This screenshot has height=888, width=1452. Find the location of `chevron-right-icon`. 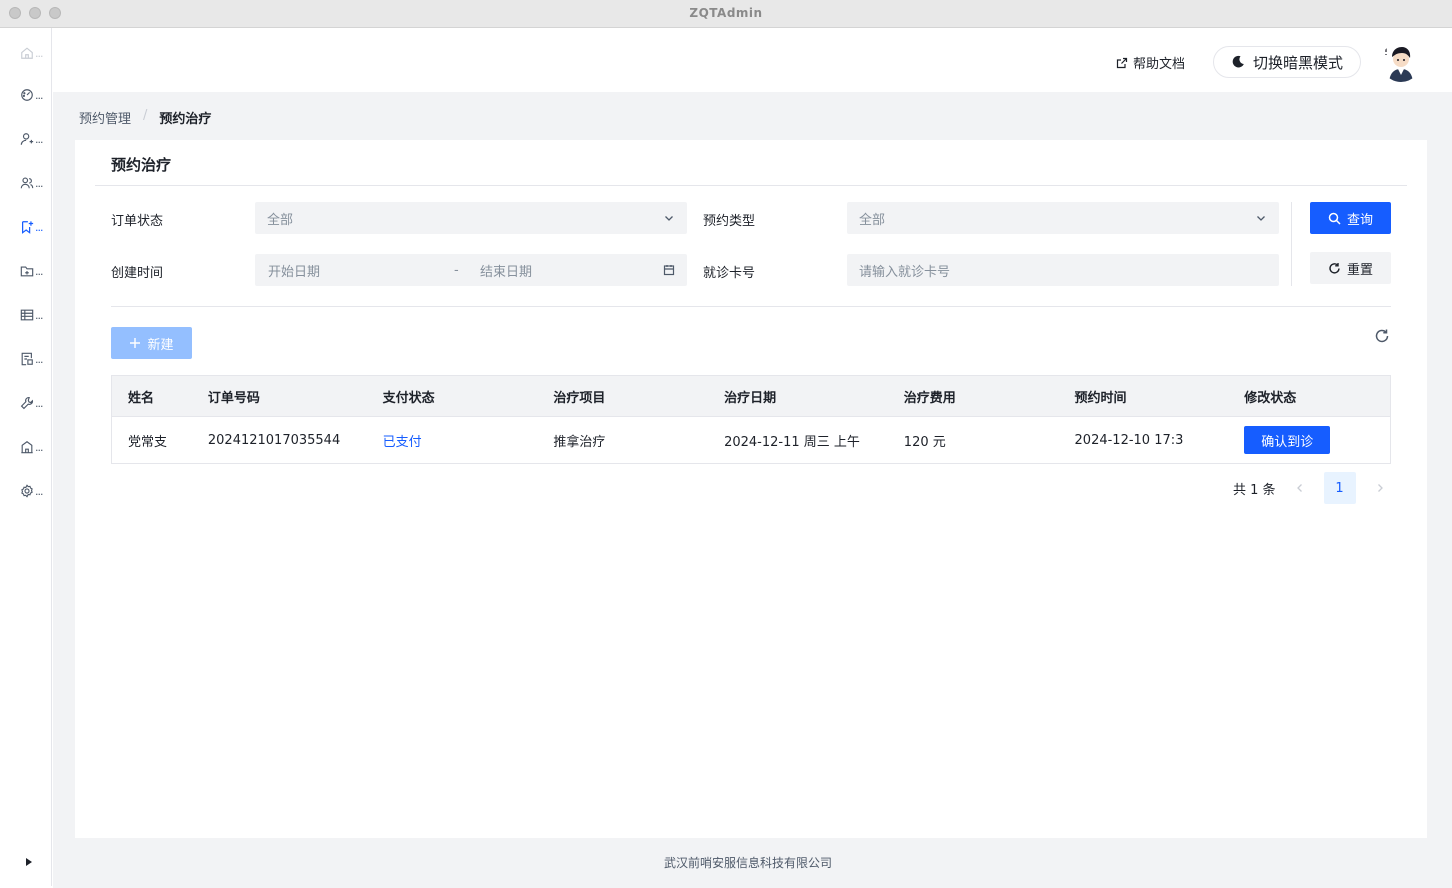

chevron-right-icon is located at coordinates (1380, 488).